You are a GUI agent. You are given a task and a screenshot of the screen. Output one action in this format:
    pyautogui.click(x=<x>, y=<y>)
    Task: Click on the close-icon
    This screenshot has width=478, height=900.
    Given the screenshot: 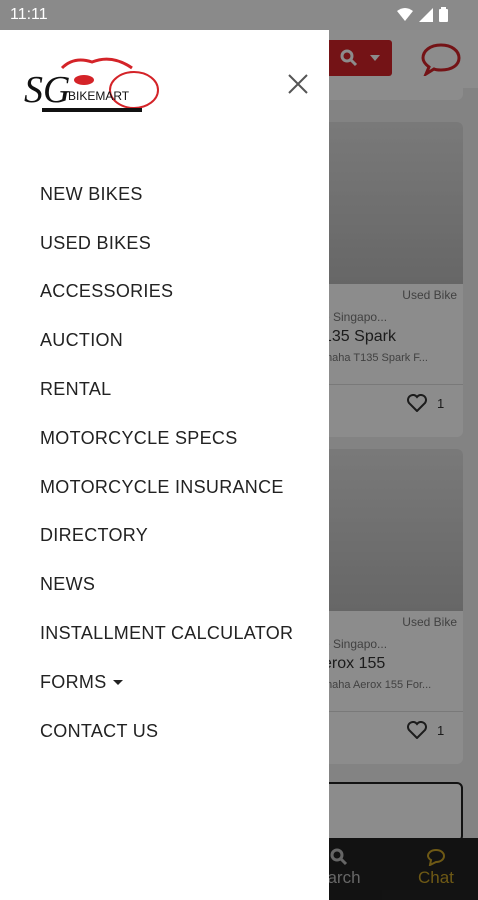 What is the action you would take?
    pyautogui.click(x=298, y=84)
    